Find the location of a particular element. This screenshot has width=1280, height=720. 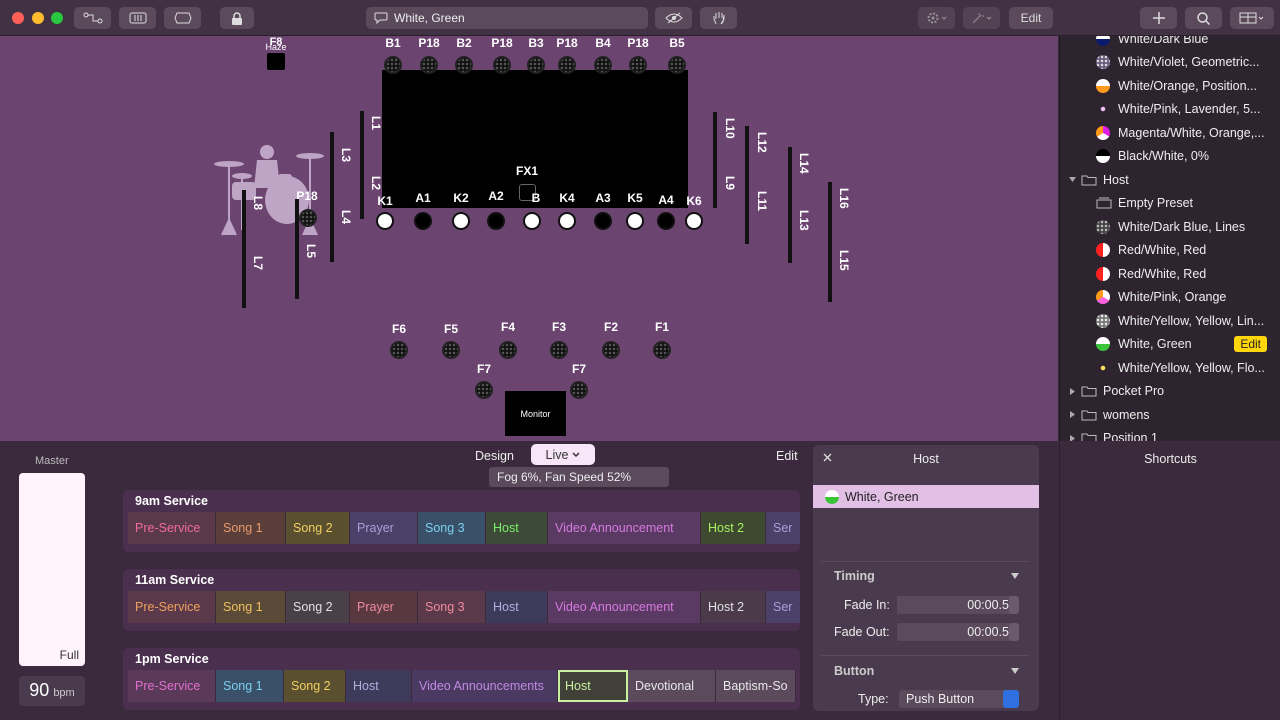

shape-button is located at coordinates (182, 18).